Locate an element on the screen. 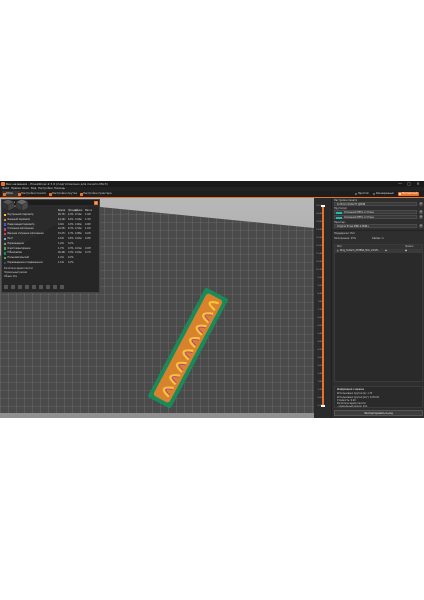 Image resolution: width=424 pixels, height=600 pixels. object-list-item: ◭ Ring_holder3_ATHENA_Mini_V4.STL ◉ ▣ is located at coordinates (378, 251).